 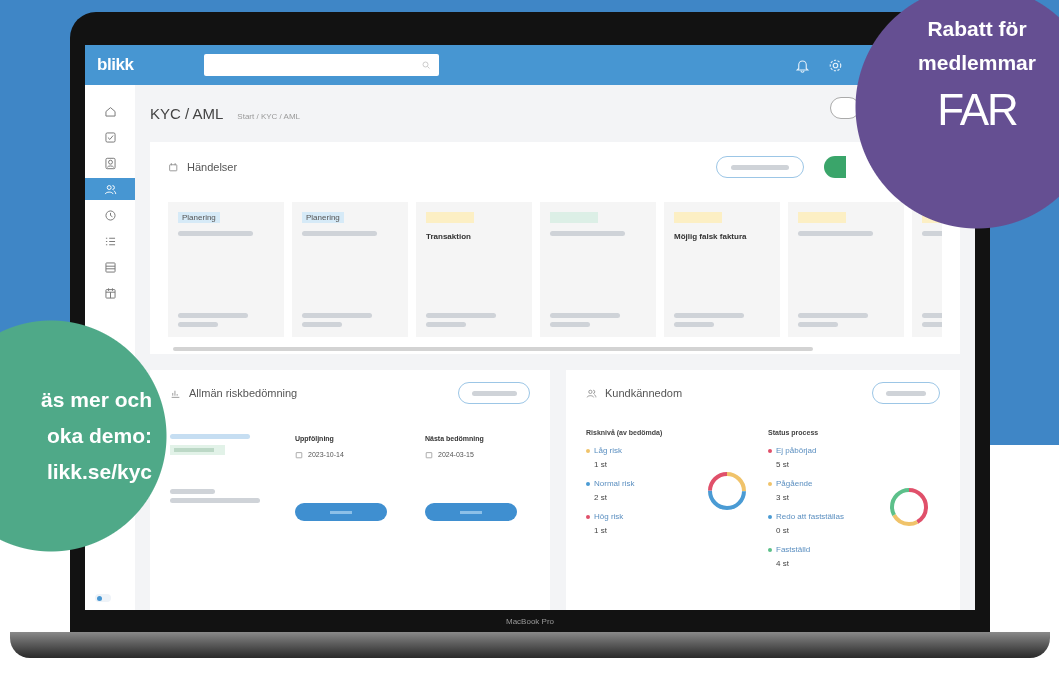 I want to click on home-icon, so click(x=110, y=111).